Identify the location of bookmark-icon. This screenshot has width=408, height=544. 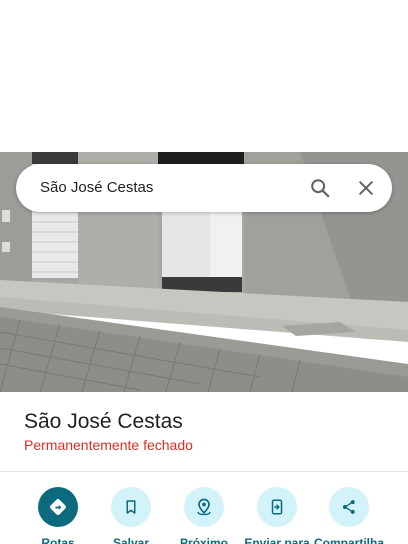
(131, 507).